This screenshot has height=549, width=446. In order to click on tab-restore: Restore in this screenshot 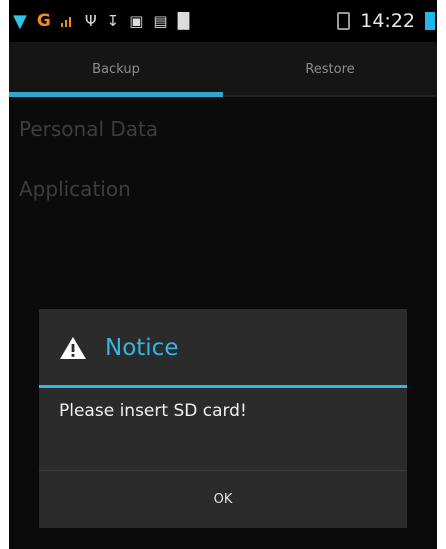, I will do `click(330, 69)`.